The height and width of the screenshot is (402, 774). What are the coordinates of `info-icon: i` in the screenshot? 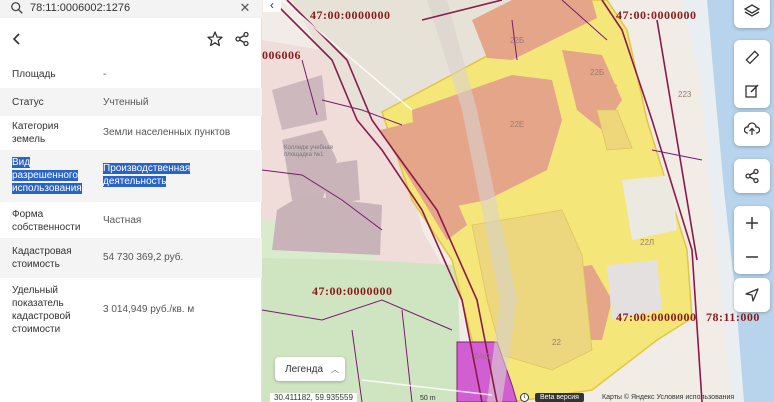 It's located at (524, 397).